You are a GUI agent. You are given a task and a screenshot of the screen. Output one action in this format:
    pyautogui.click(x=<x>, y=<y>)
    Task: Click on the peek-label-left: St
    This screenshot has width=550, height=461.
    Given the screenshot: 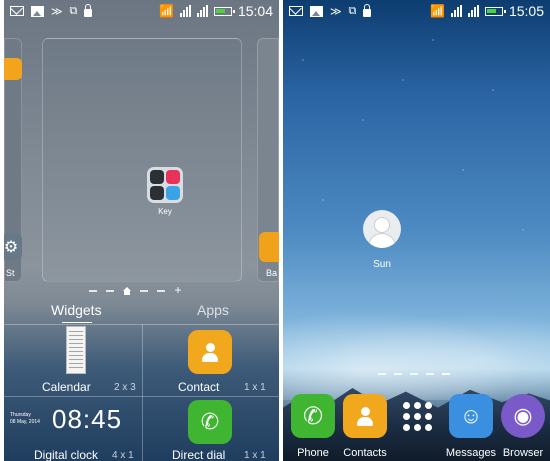 What is the action you would take?
    pyautogui.click(x=10, y=273)
    